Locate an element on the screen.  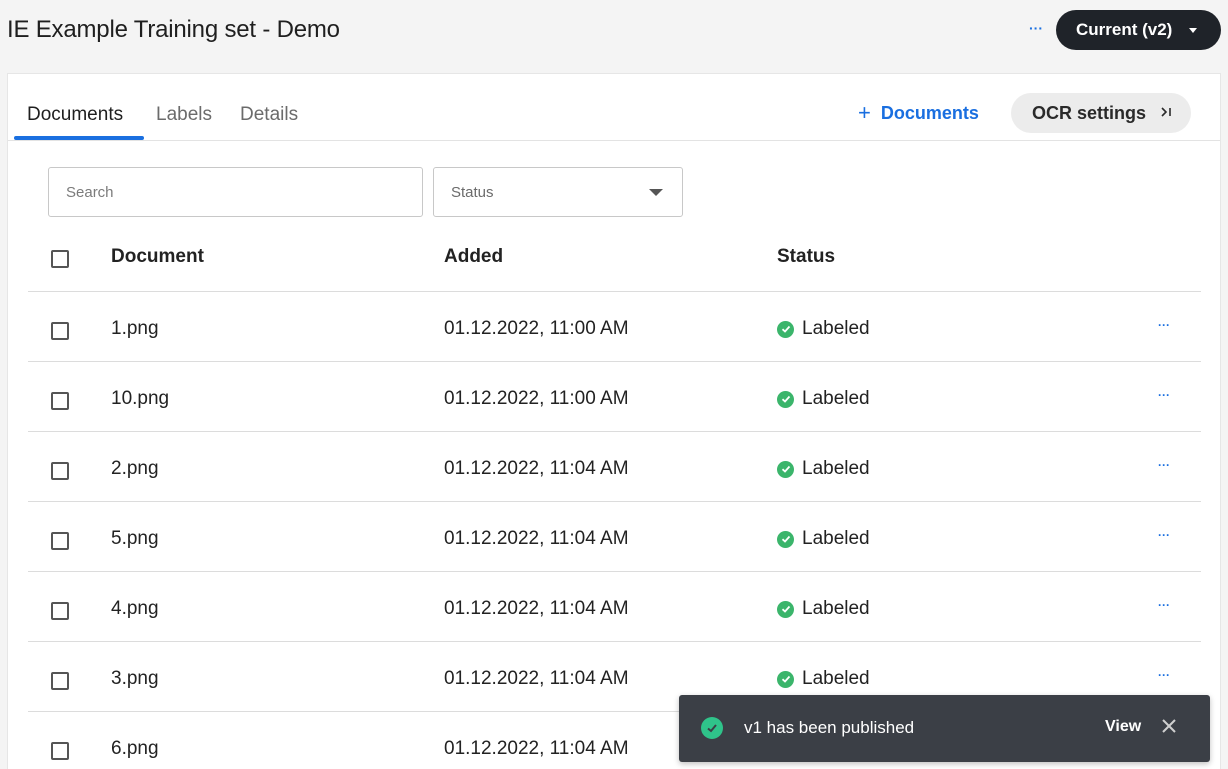
tab-labels: Labels is located at coordinates (184, 115).